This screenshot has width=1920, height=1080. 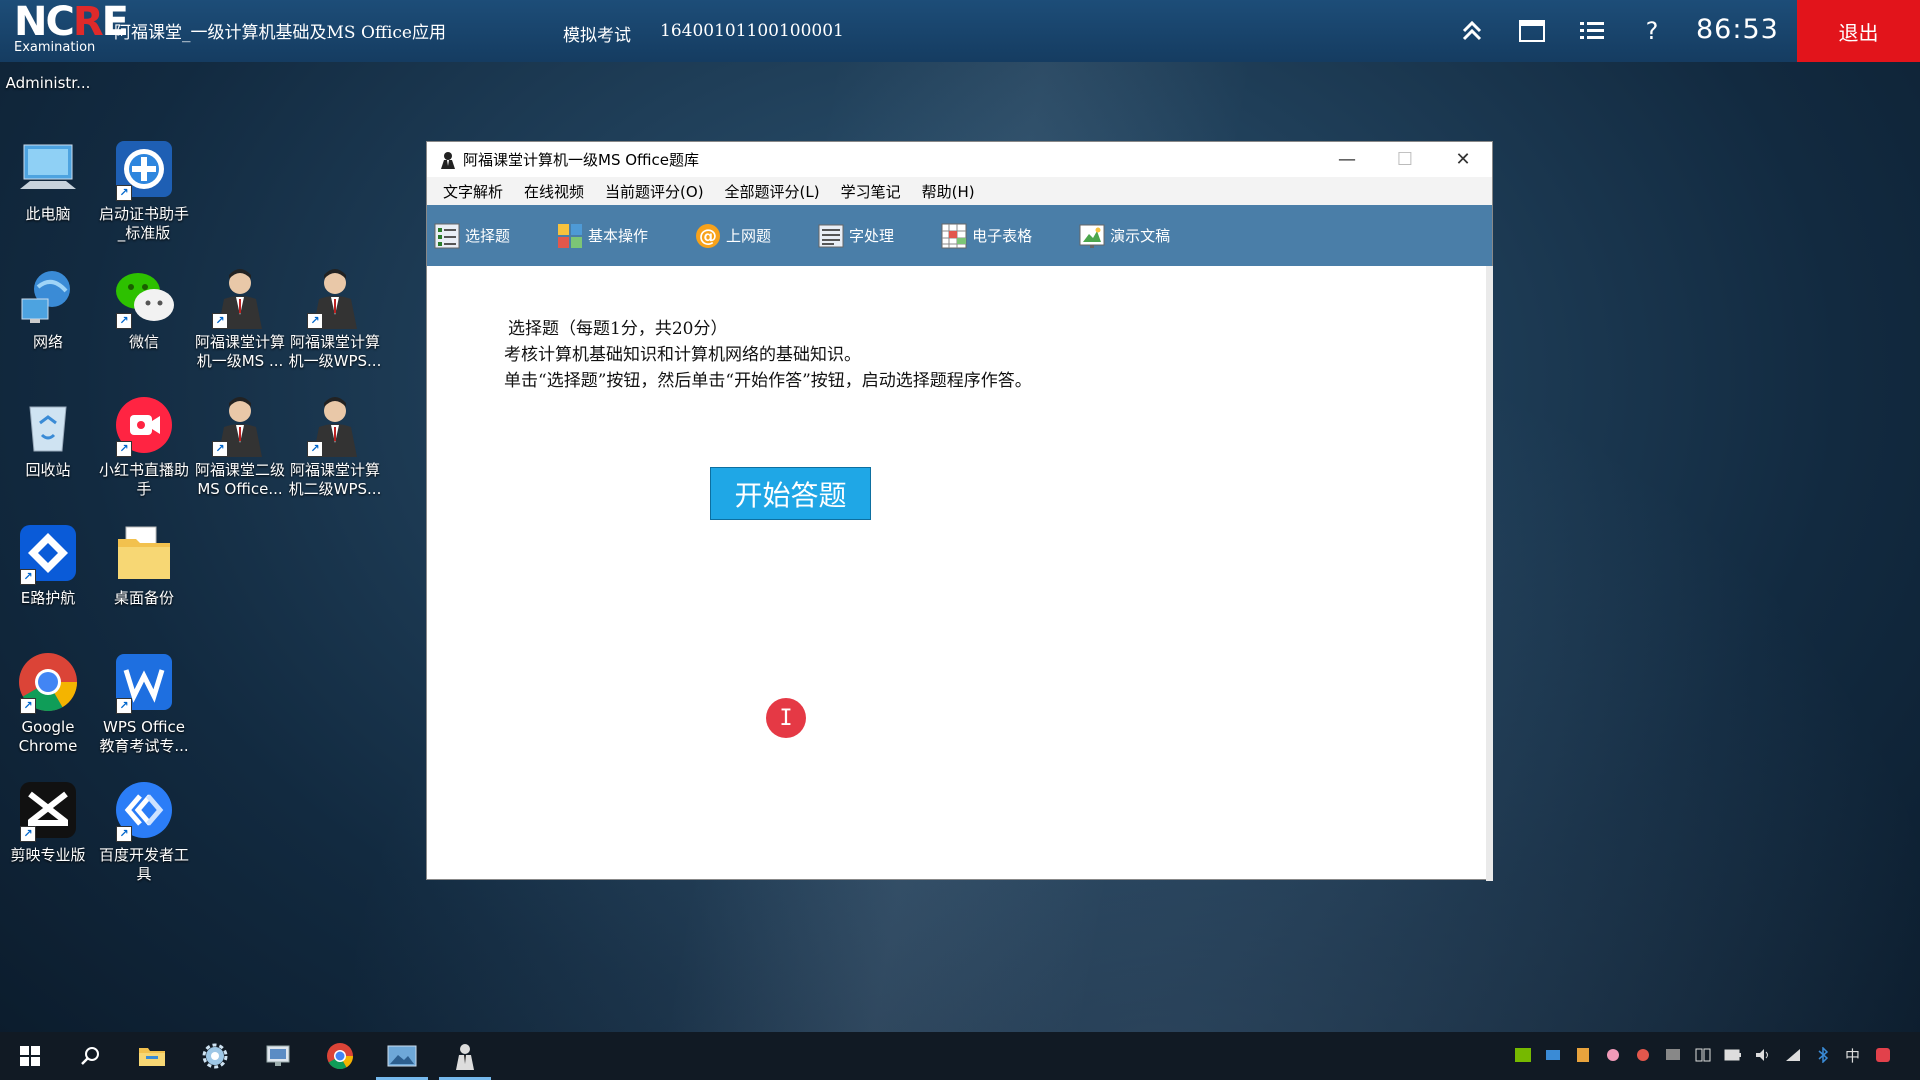 What do you see at coordinates (871, 191) in the screenshot?
I see `menu-study-notes: 学习笔记` at bounding box center [871, 191].